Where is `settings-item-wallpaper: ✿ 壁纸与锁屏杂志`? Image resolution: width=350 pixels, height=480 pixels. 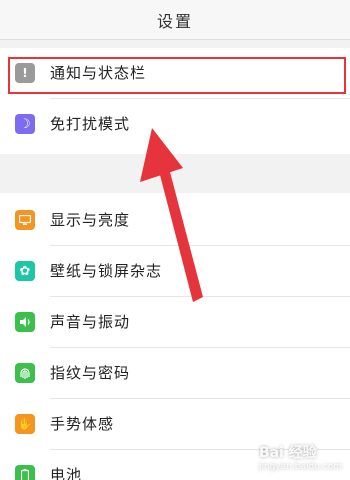 settings-item-wallpaper: ✿ 壁纸与锁屏杂志 is located at coordinates (175, 271).